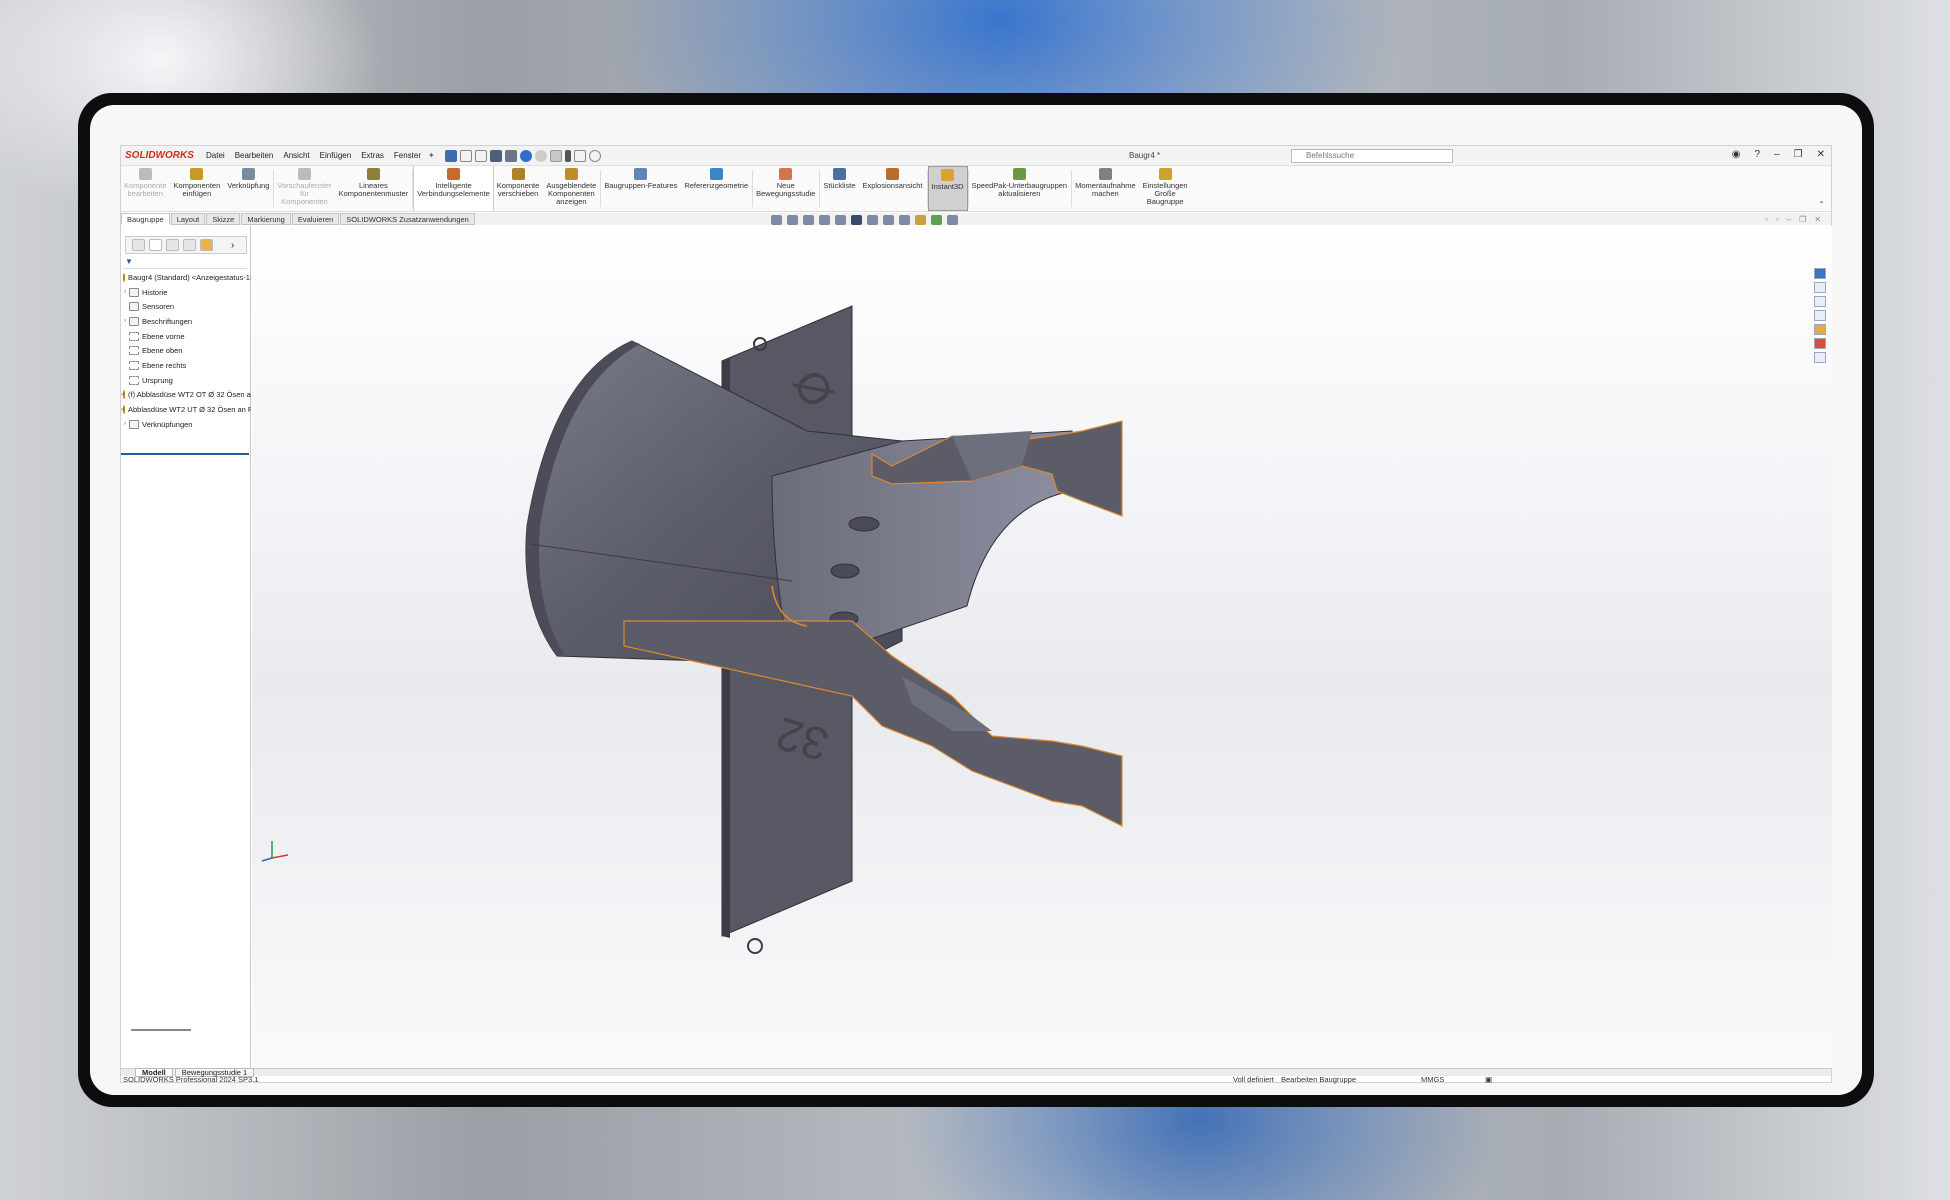 Image resolution: width=1950 pixels, height=1200 pixels. What do you see at coordinates (641, 188) in the screenshot?
I see `command-button-8: Baugruppen-Features` at bounding box center [641, 188].